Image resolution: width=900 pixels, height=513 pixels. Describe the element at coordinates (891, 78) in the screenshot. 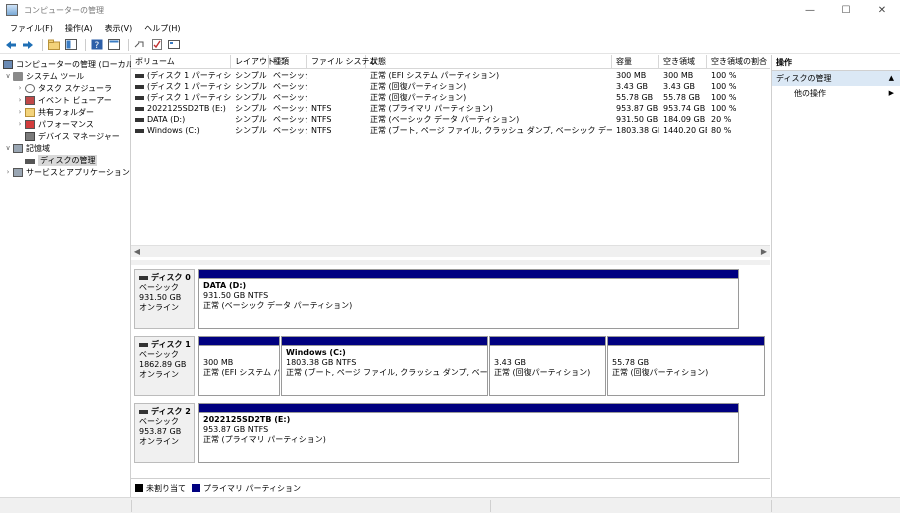

I see `collapse-icon: ▲` at that location.